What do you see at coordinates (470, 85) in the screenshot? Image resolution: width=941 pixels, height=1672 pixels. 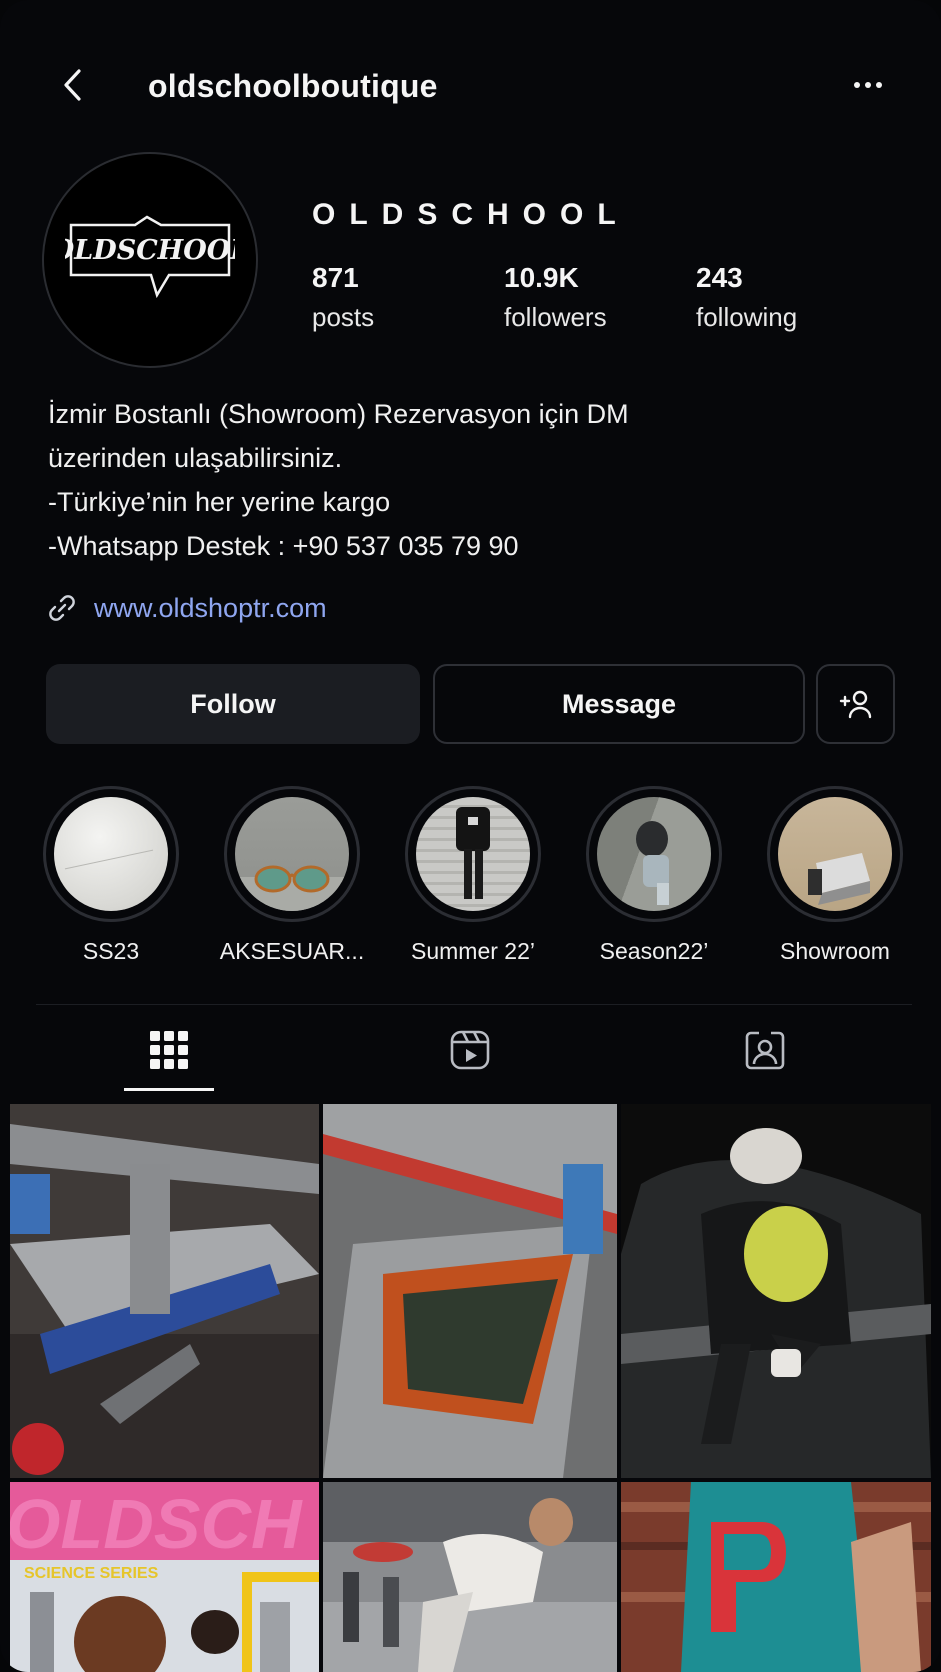 I see `top-bar: oldschoolboutique` at bounding box center [470, 85].